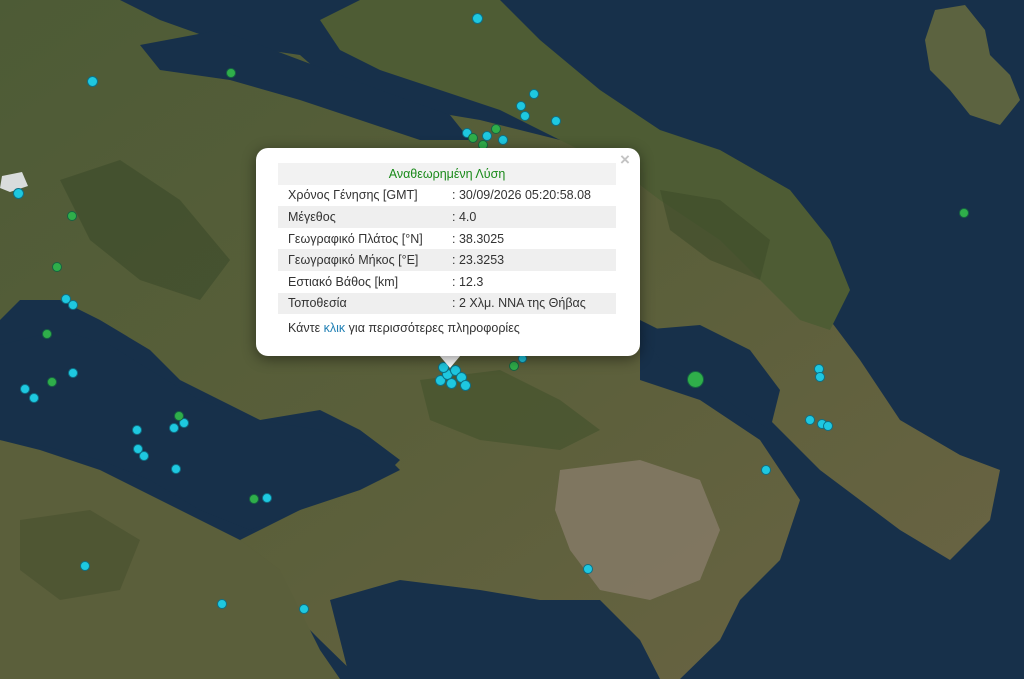 Image resolution: width=1024 pixels, height=679 pixels. What do you see at coordinates (363, 217) in the screenshot?
I see `info-label: Μέγεθος` at bounding box center [363, 217].